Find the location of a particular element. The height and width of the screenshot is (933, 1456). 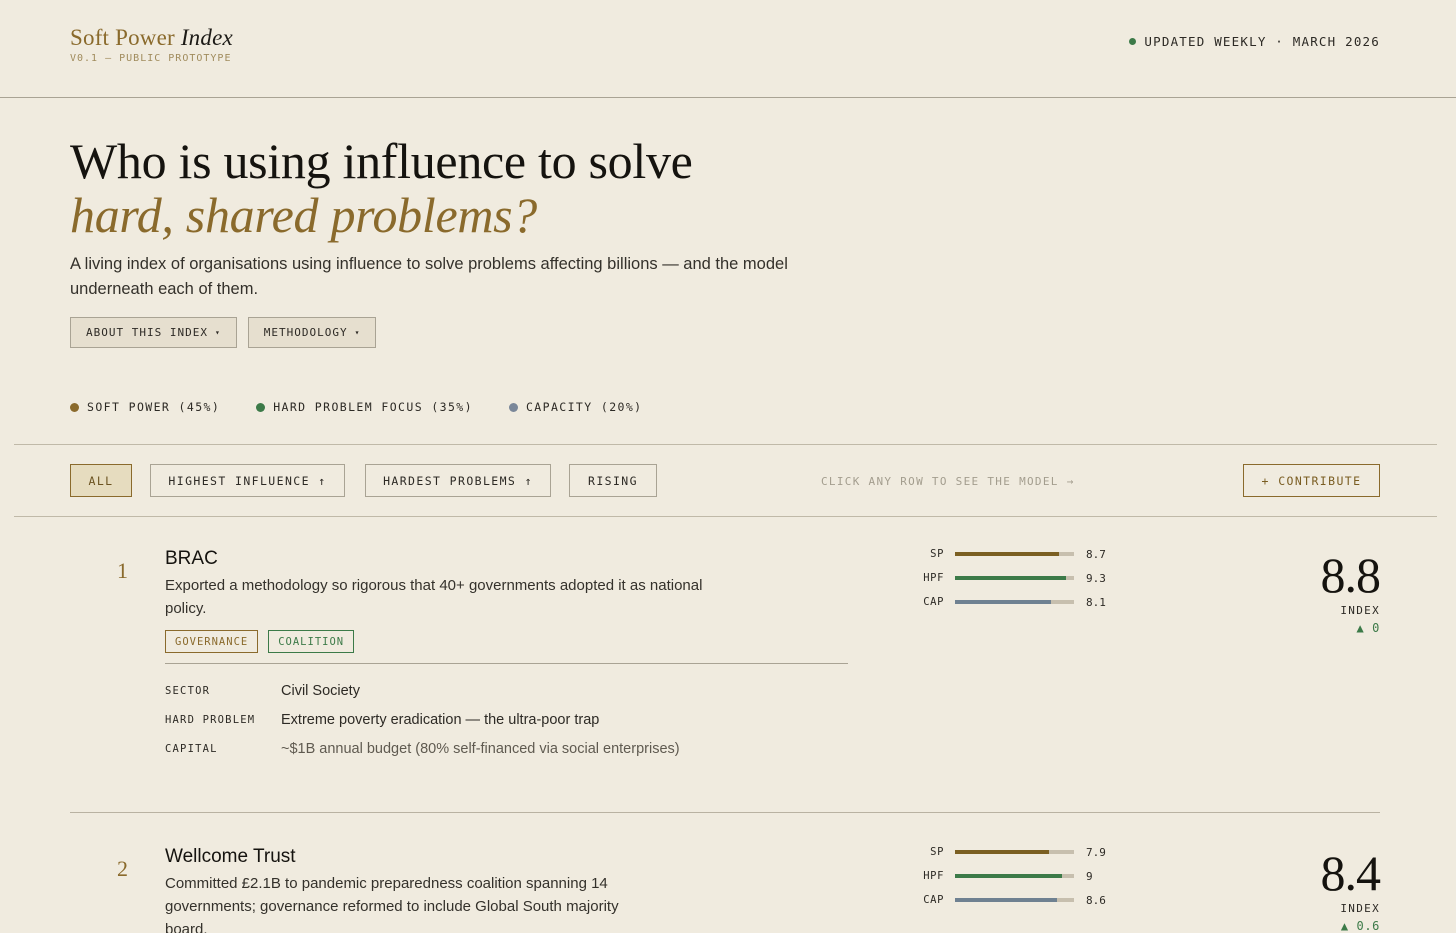

org-name: BRAC is located at coordinates (191, 558).